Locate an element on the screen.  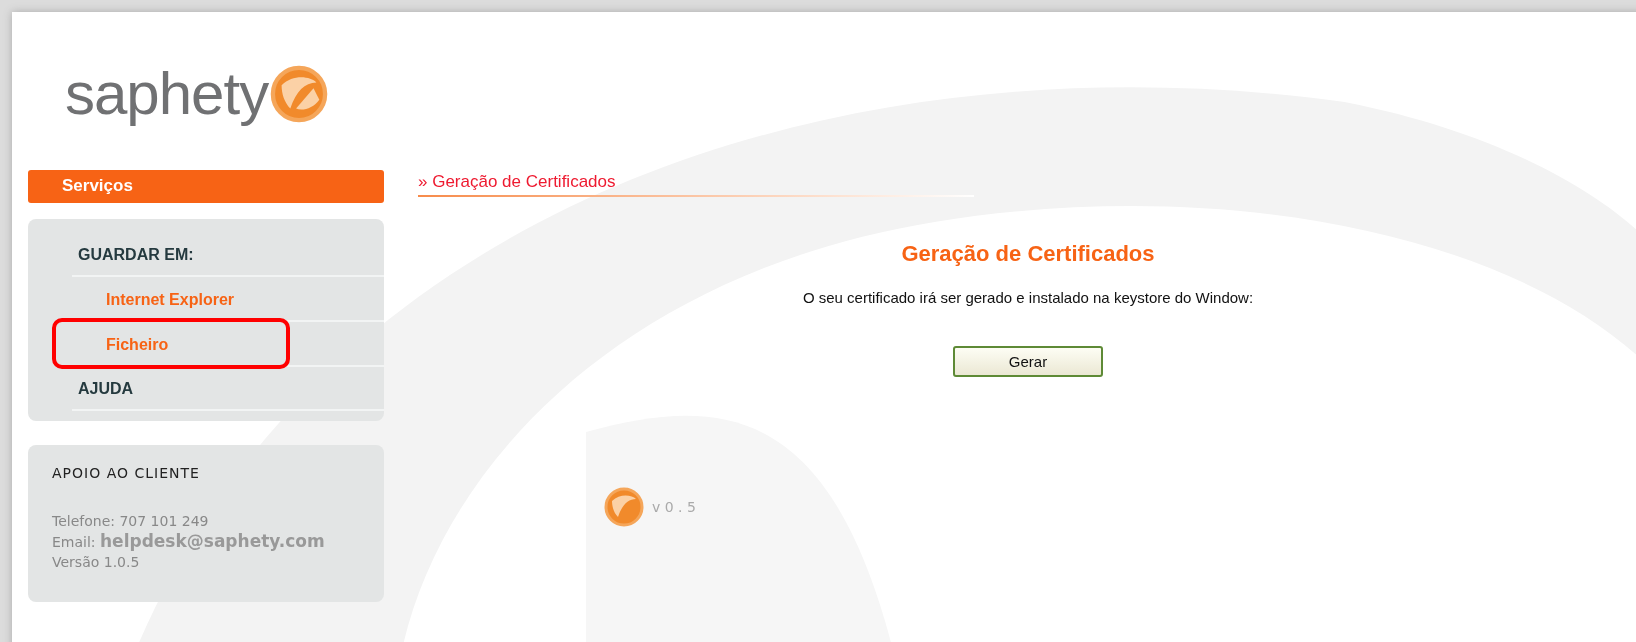
version-text: Versão 1.0.5 is located at coordinates (96, 562).